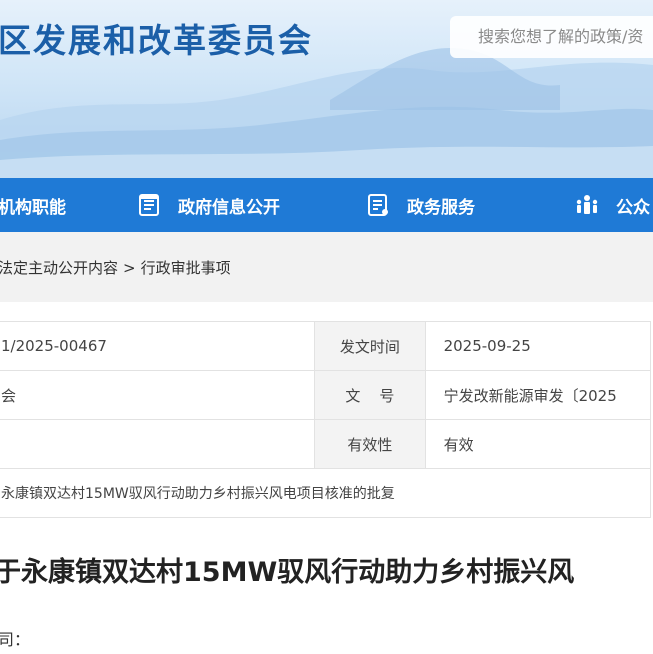 This screenshot has height=654, width=653. I want to click on nav-item-info-disclosure: 政府信息公开, so click(208, 205).